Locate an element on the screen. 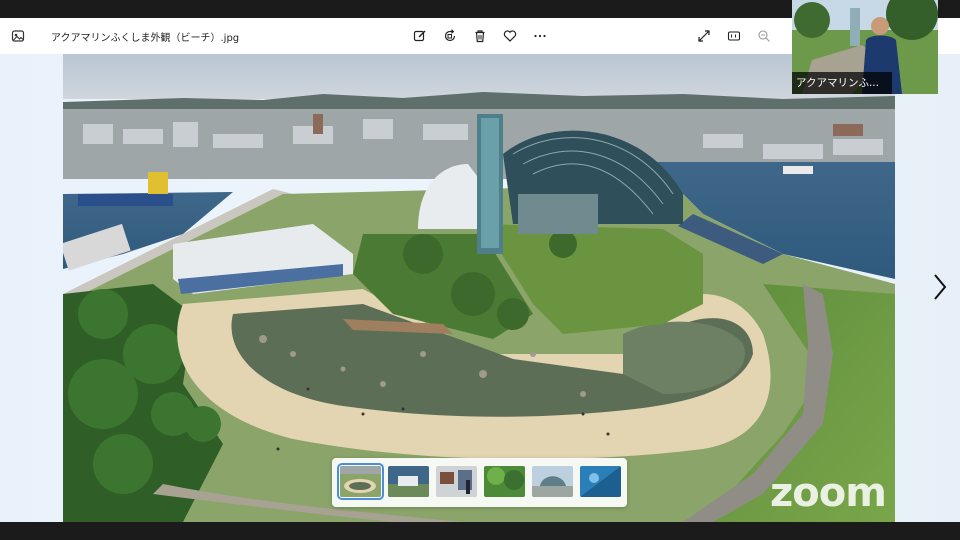 Image resolution: width=960 pixels, height=540 pixels. delete-icon is located at coordinates (480, 36).